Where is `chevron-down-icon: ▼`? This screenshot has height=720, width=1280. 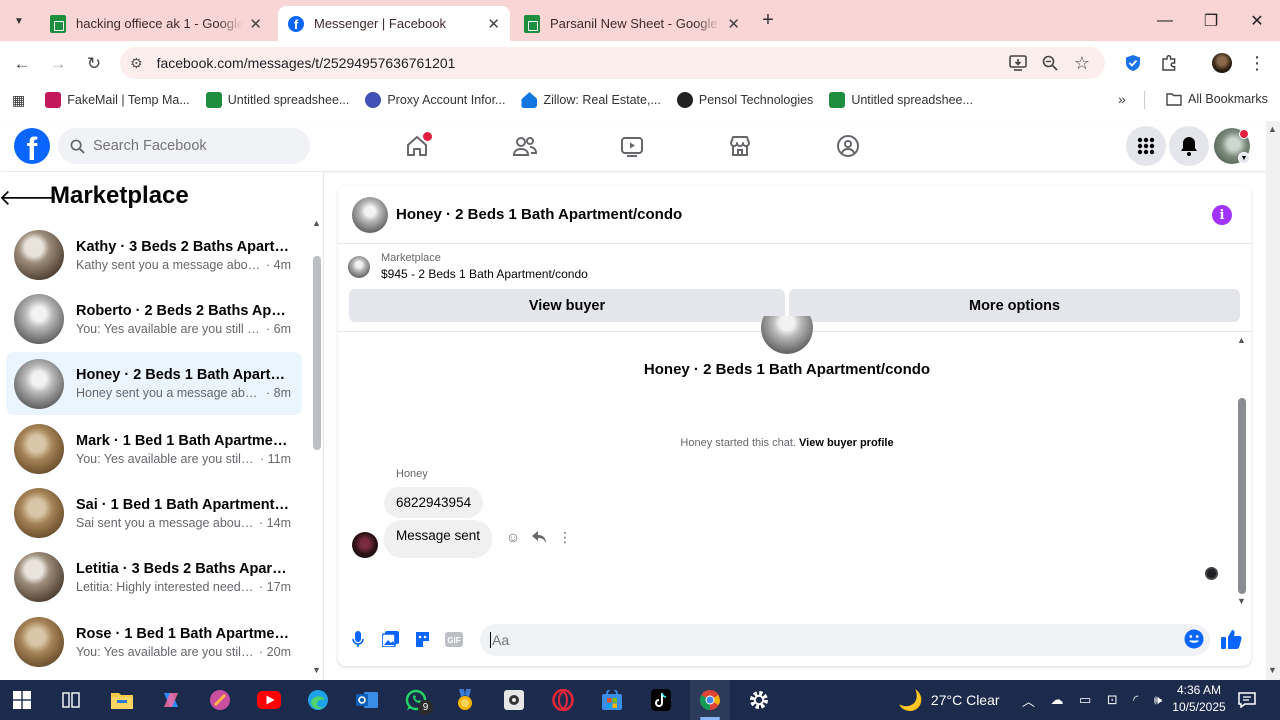 chevron-down-icon: ▼ is located at coordinates (1244, 158).